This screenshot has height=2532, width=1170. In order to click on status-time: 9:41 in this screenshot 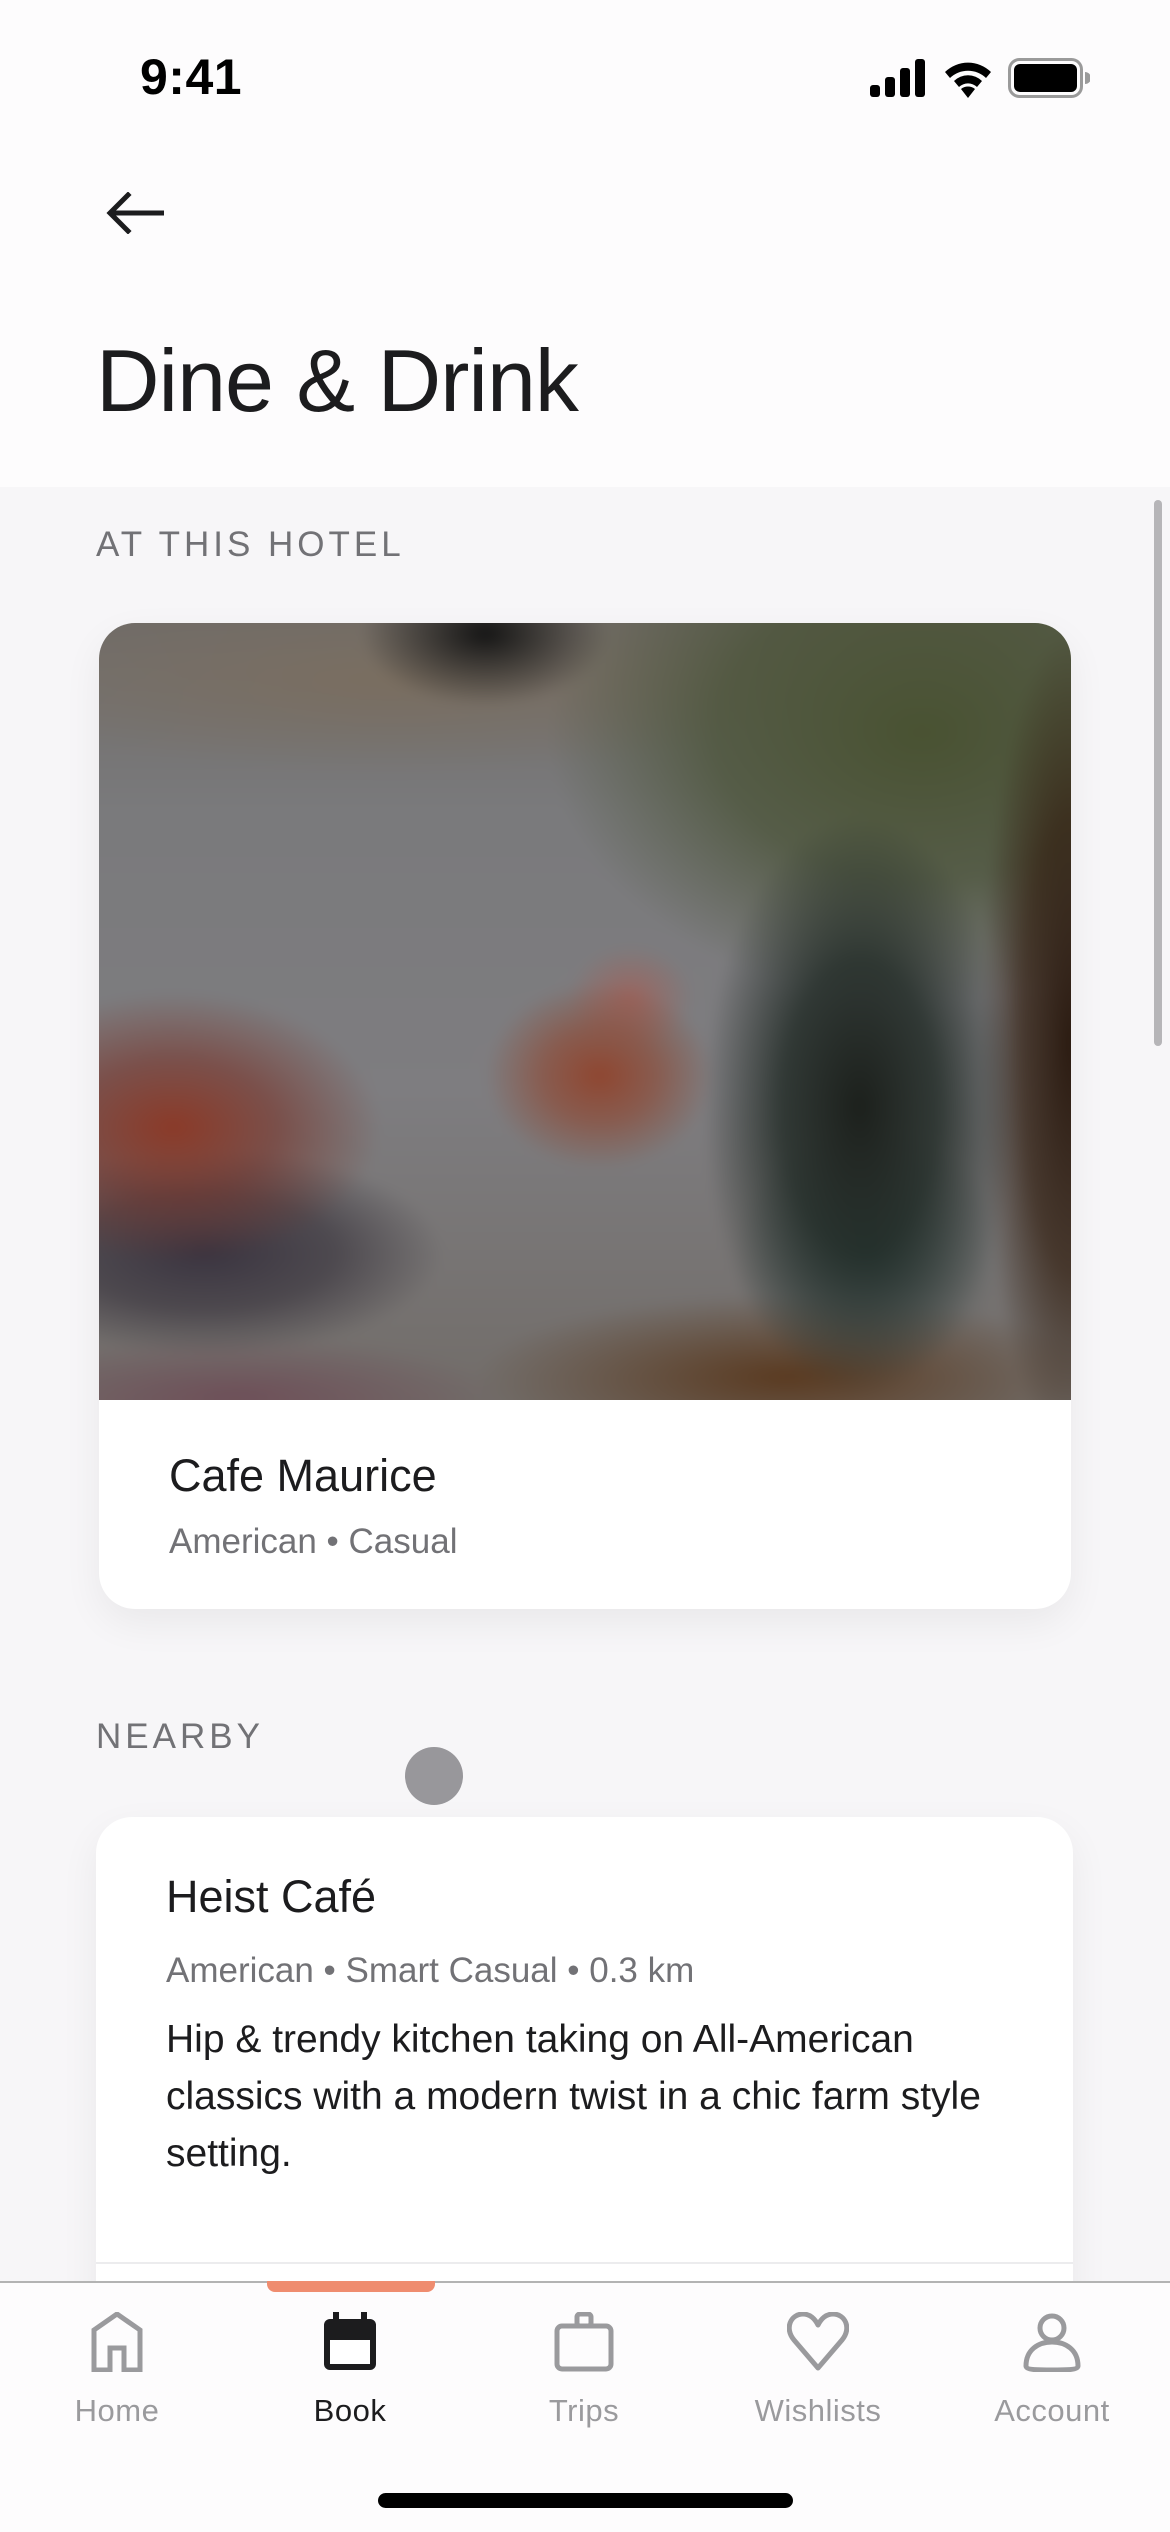, I will do `click(191, 77)`.